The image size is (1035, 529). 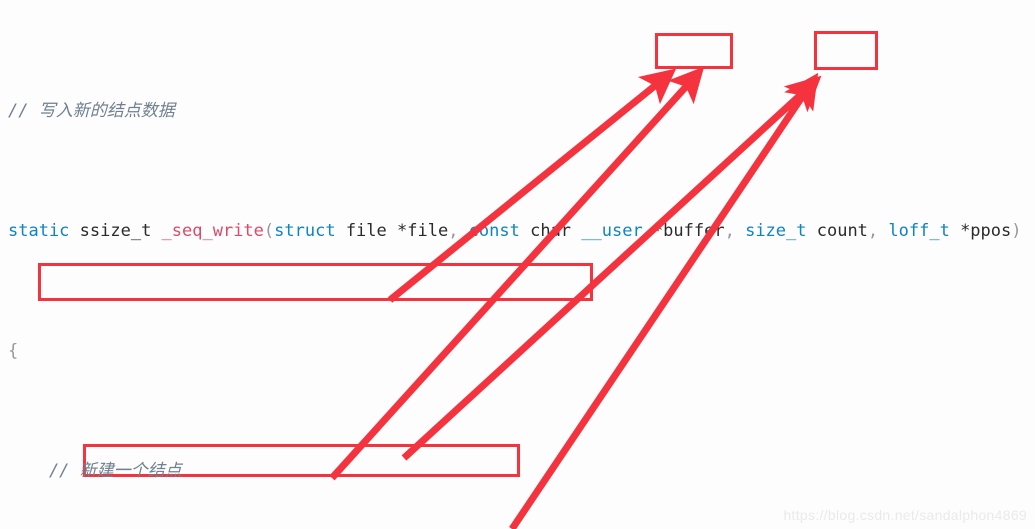 What do you see at coordinates (423, 231) in the screenshot?
I see `param-file: *file` at bounding box center [423, 231].